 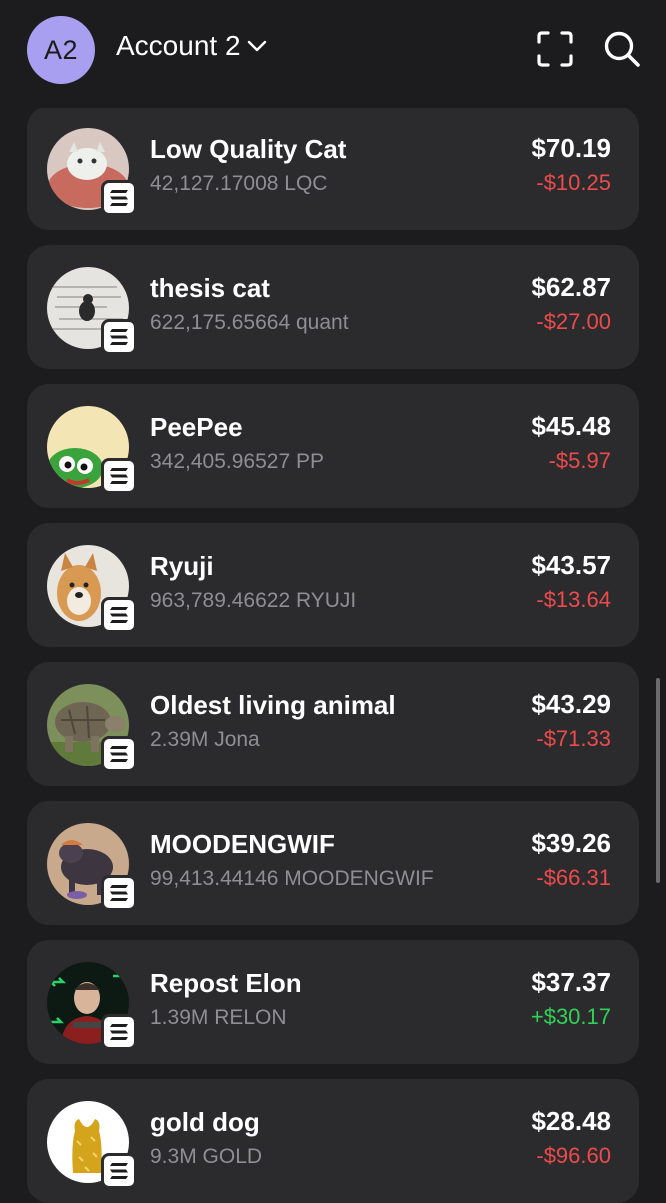 What do you see at coordinates (573, 182) in the screenshot?
I see `token-change: -$10.25` at bounding box center [573, 182].